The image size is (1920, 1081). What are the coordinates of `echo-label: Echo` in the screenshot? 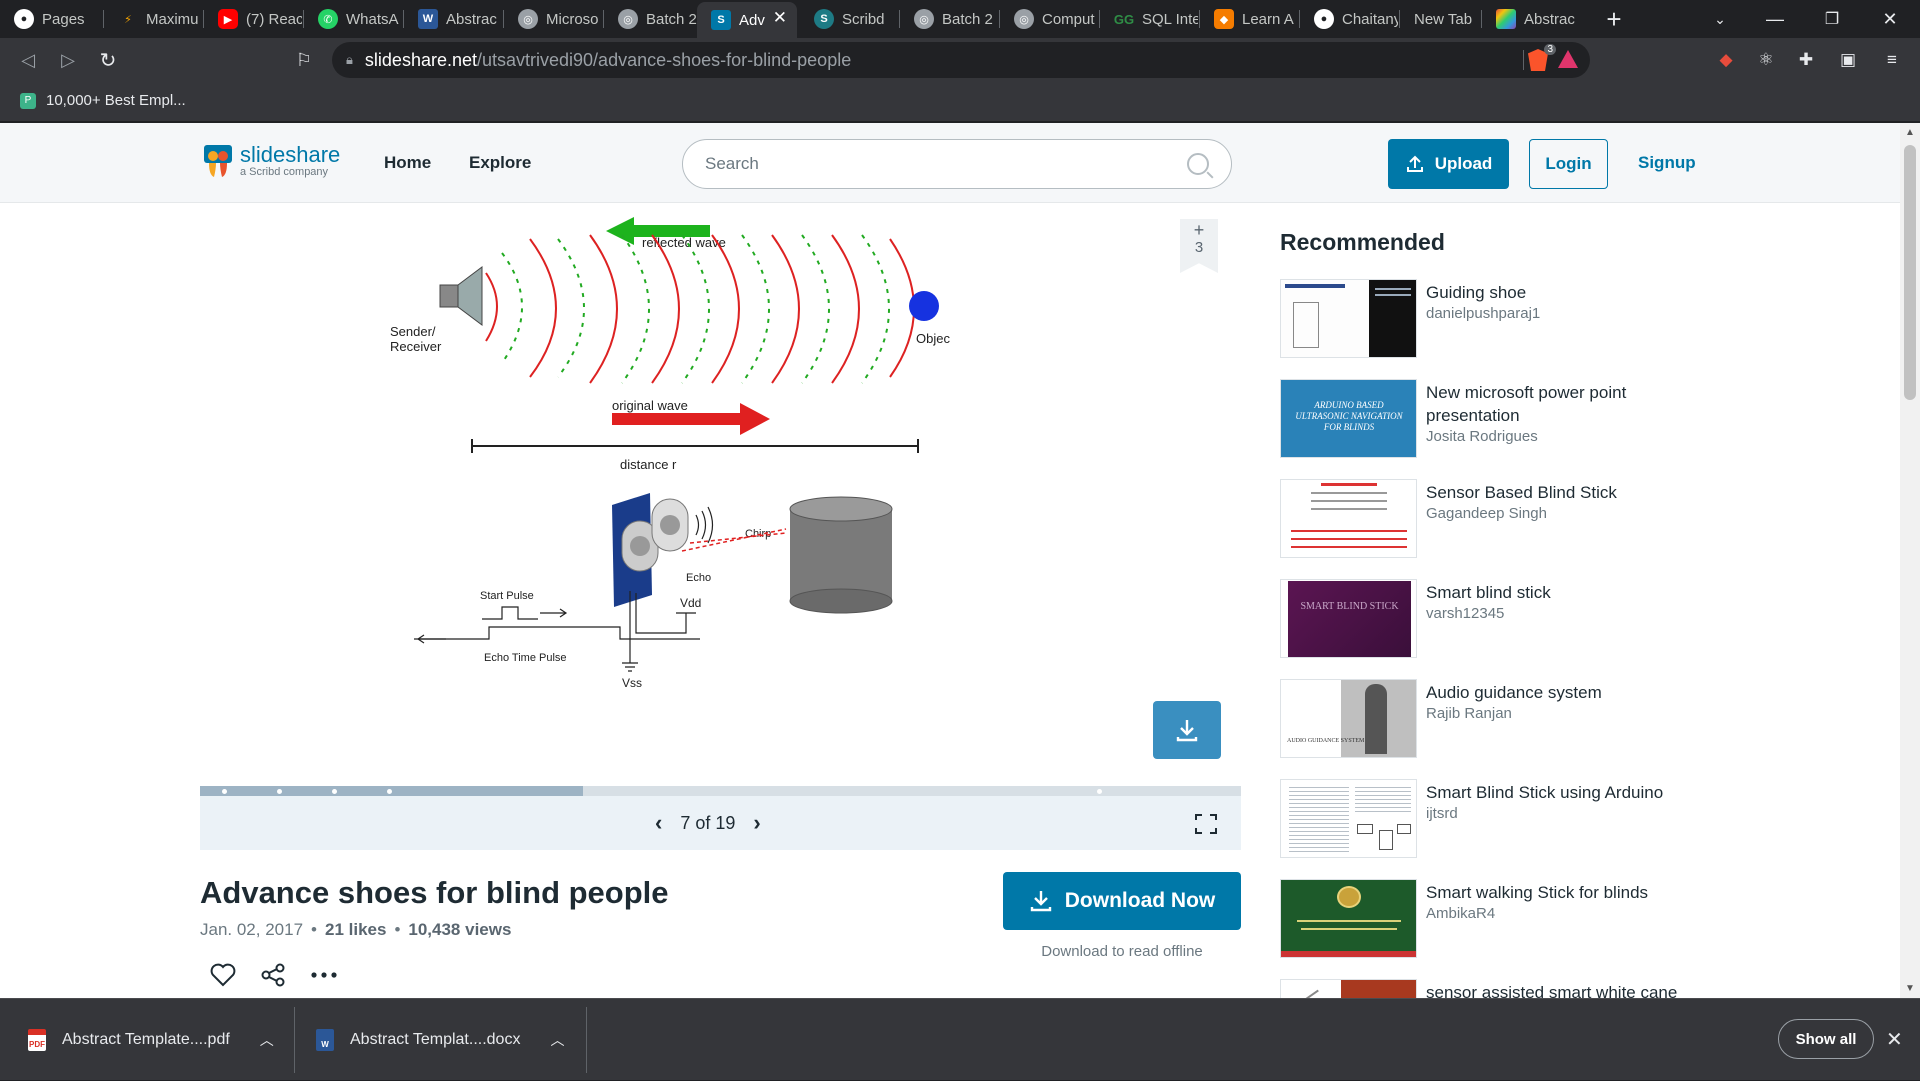 It's located at (698, 578).